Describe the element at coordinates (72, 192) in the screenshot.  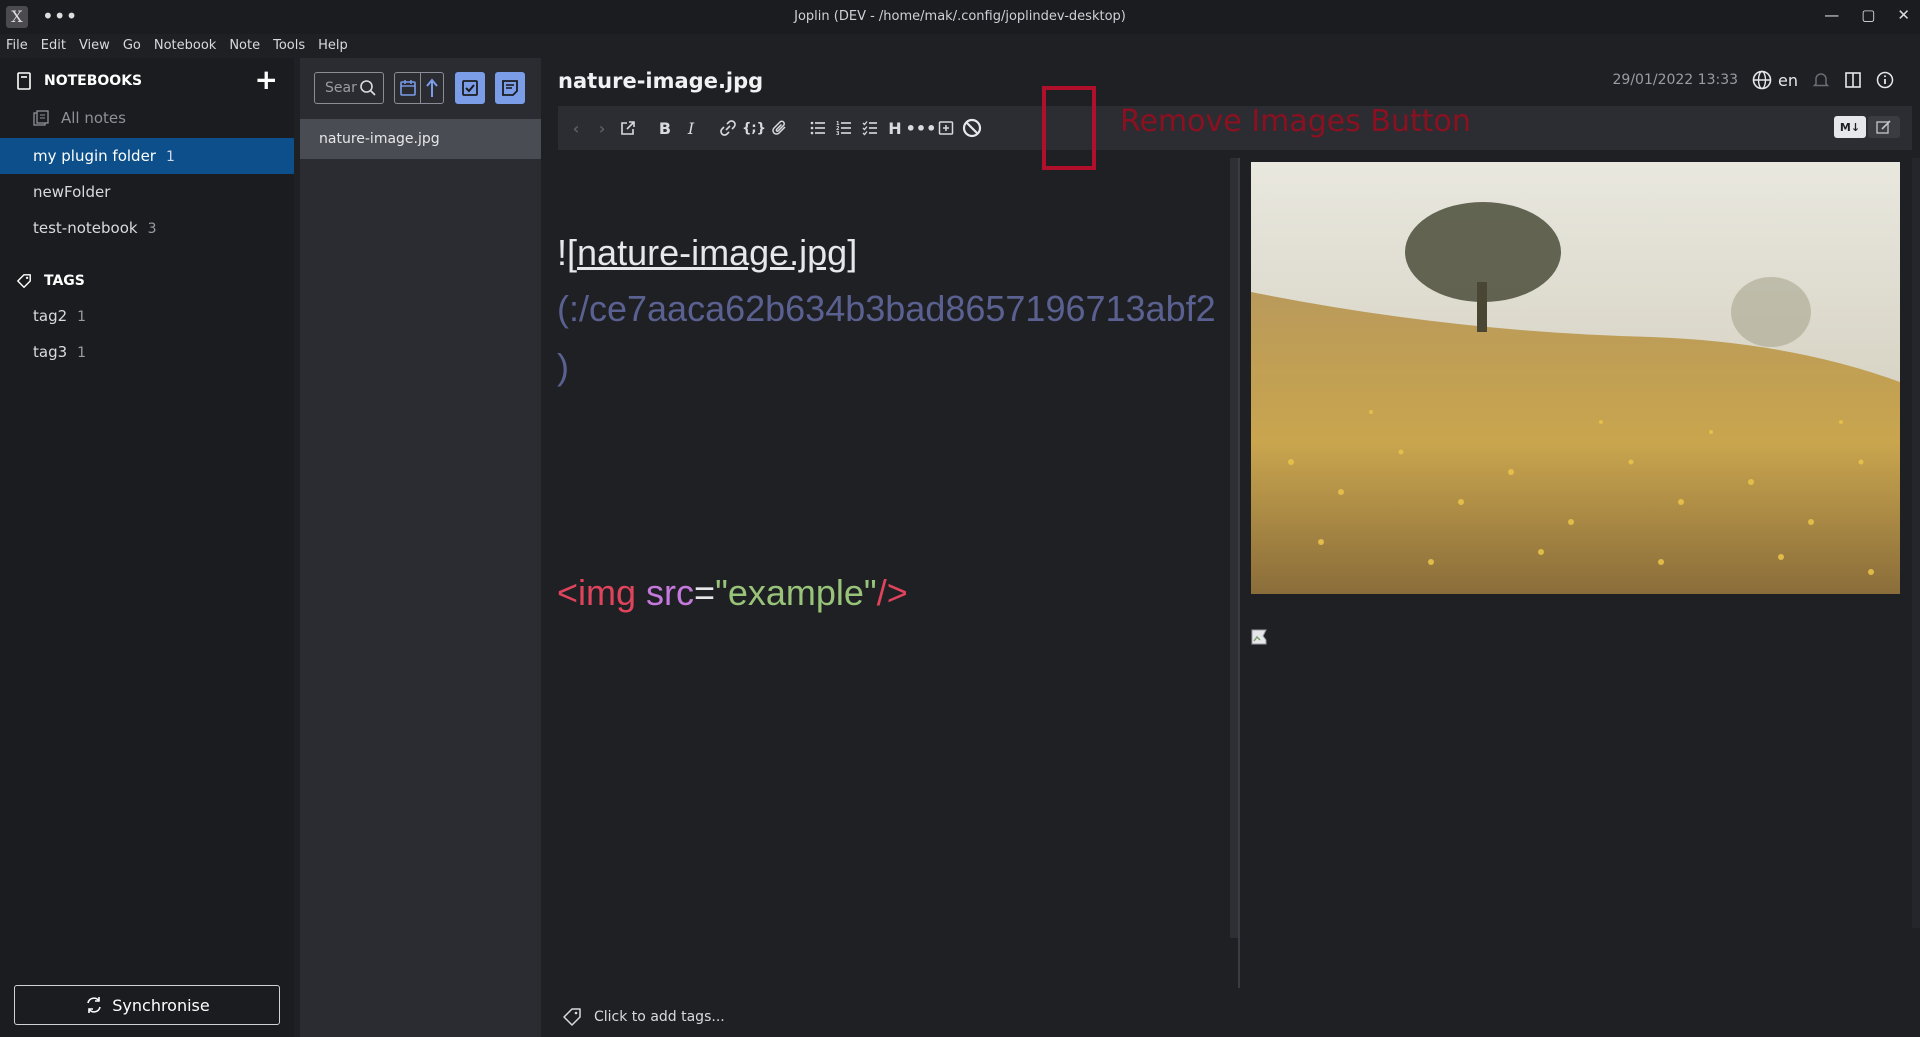
I see `notebook-label: newFolder` at that location.